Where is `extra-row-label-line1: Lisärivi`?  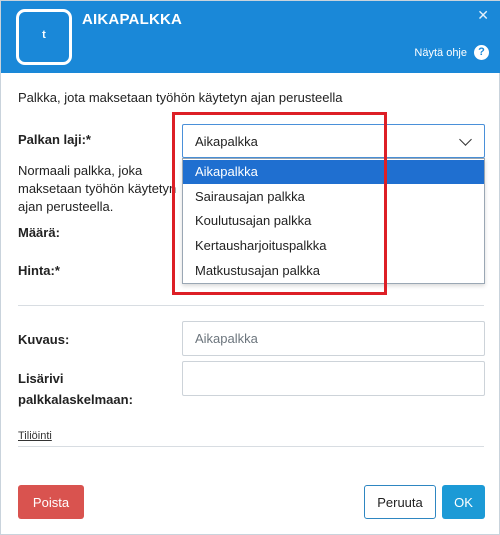
extra-row-label-line1: Lisärivi is located at coordinates (41, 378).